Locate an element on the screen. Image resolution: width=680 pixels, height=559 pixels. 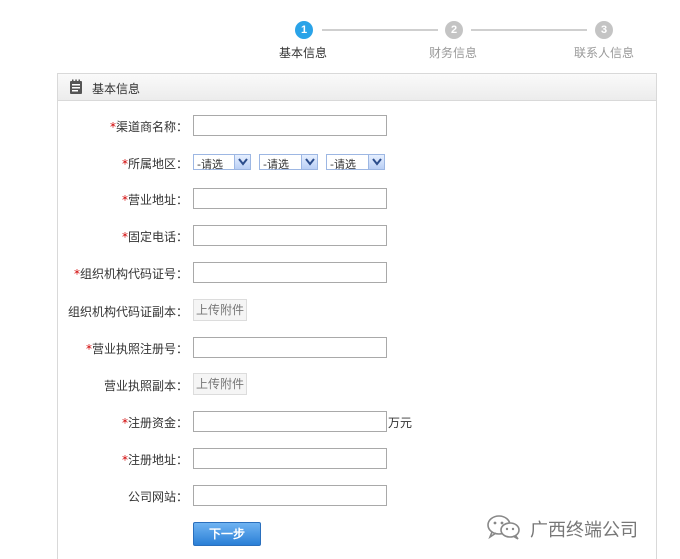
form-row-region: *所属地区： -请选 -请选 -请选 is located at coordinates (340, 165).